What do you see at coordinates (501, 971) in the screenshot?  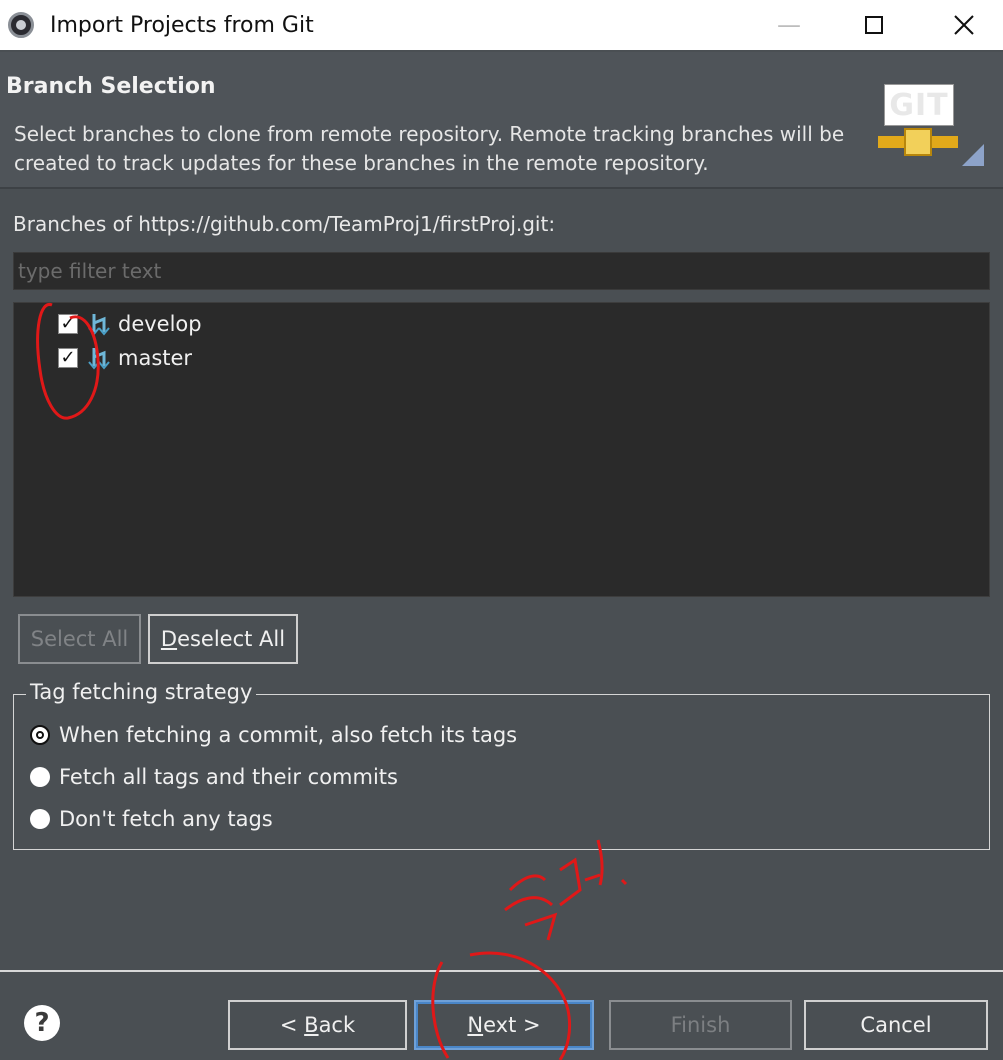 I see `button-bar-divider` at bounding box center [501, 971].